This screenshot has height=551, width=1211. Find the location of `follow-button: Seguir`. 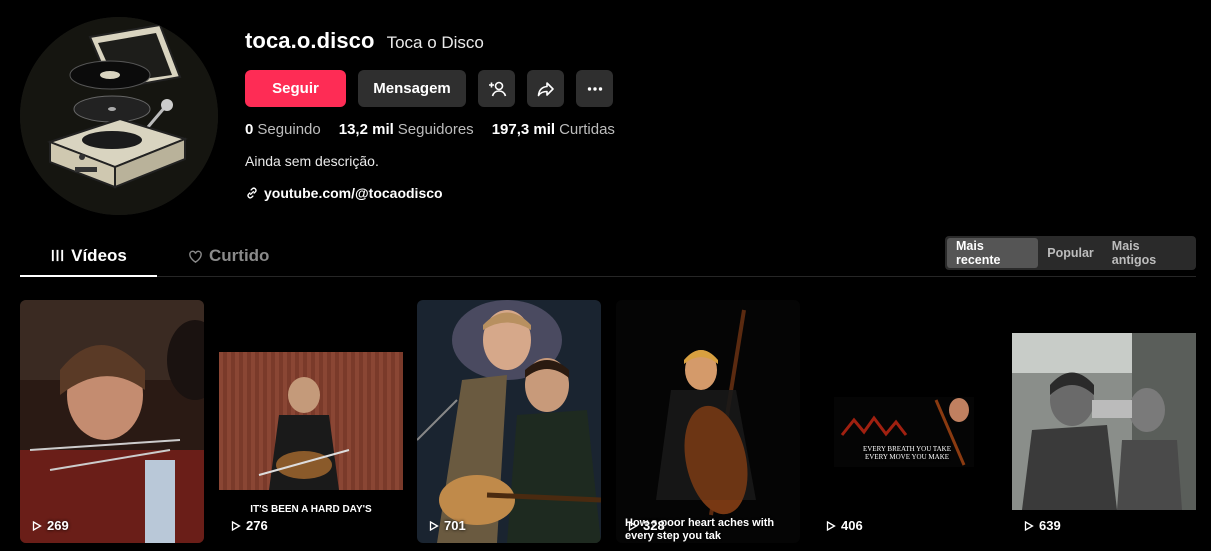

follow-button: Seguir is located at coordinates (295, 88).